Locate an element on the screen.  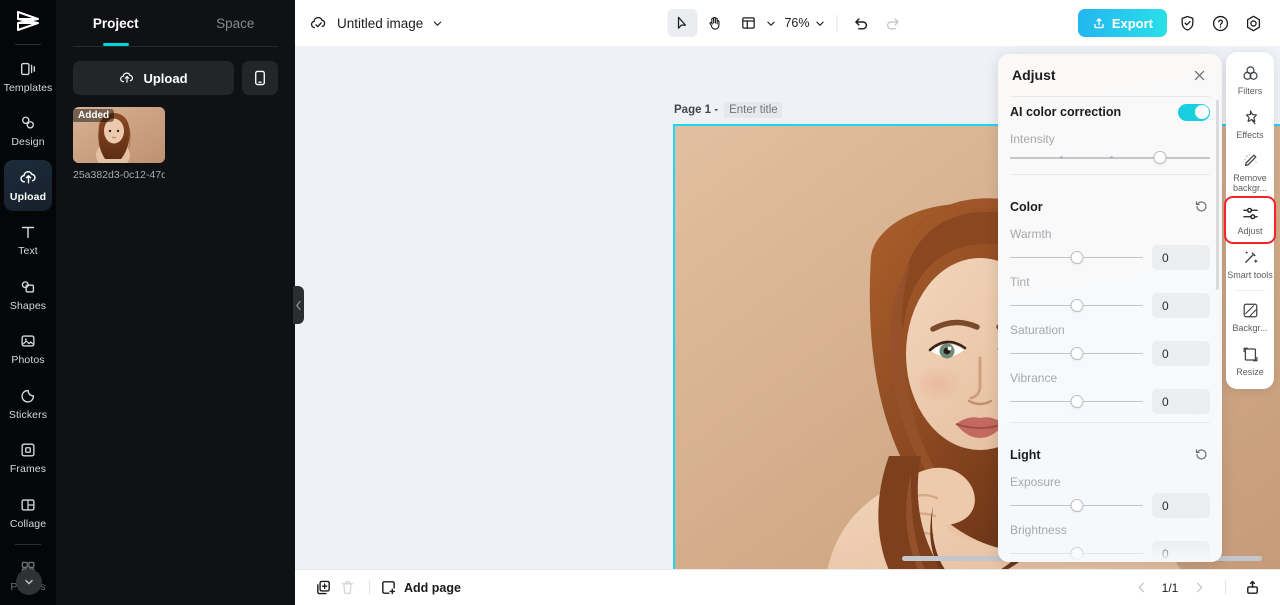
select-tool-button is located at coordinates (682, 23).